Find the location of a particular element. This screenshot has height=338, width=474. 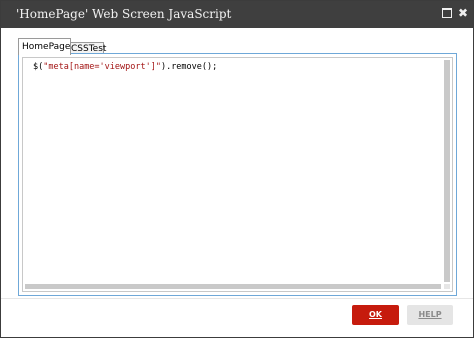

code-line: $("meta[name='viewport']").remove(); is located at coordinates (125, 67).